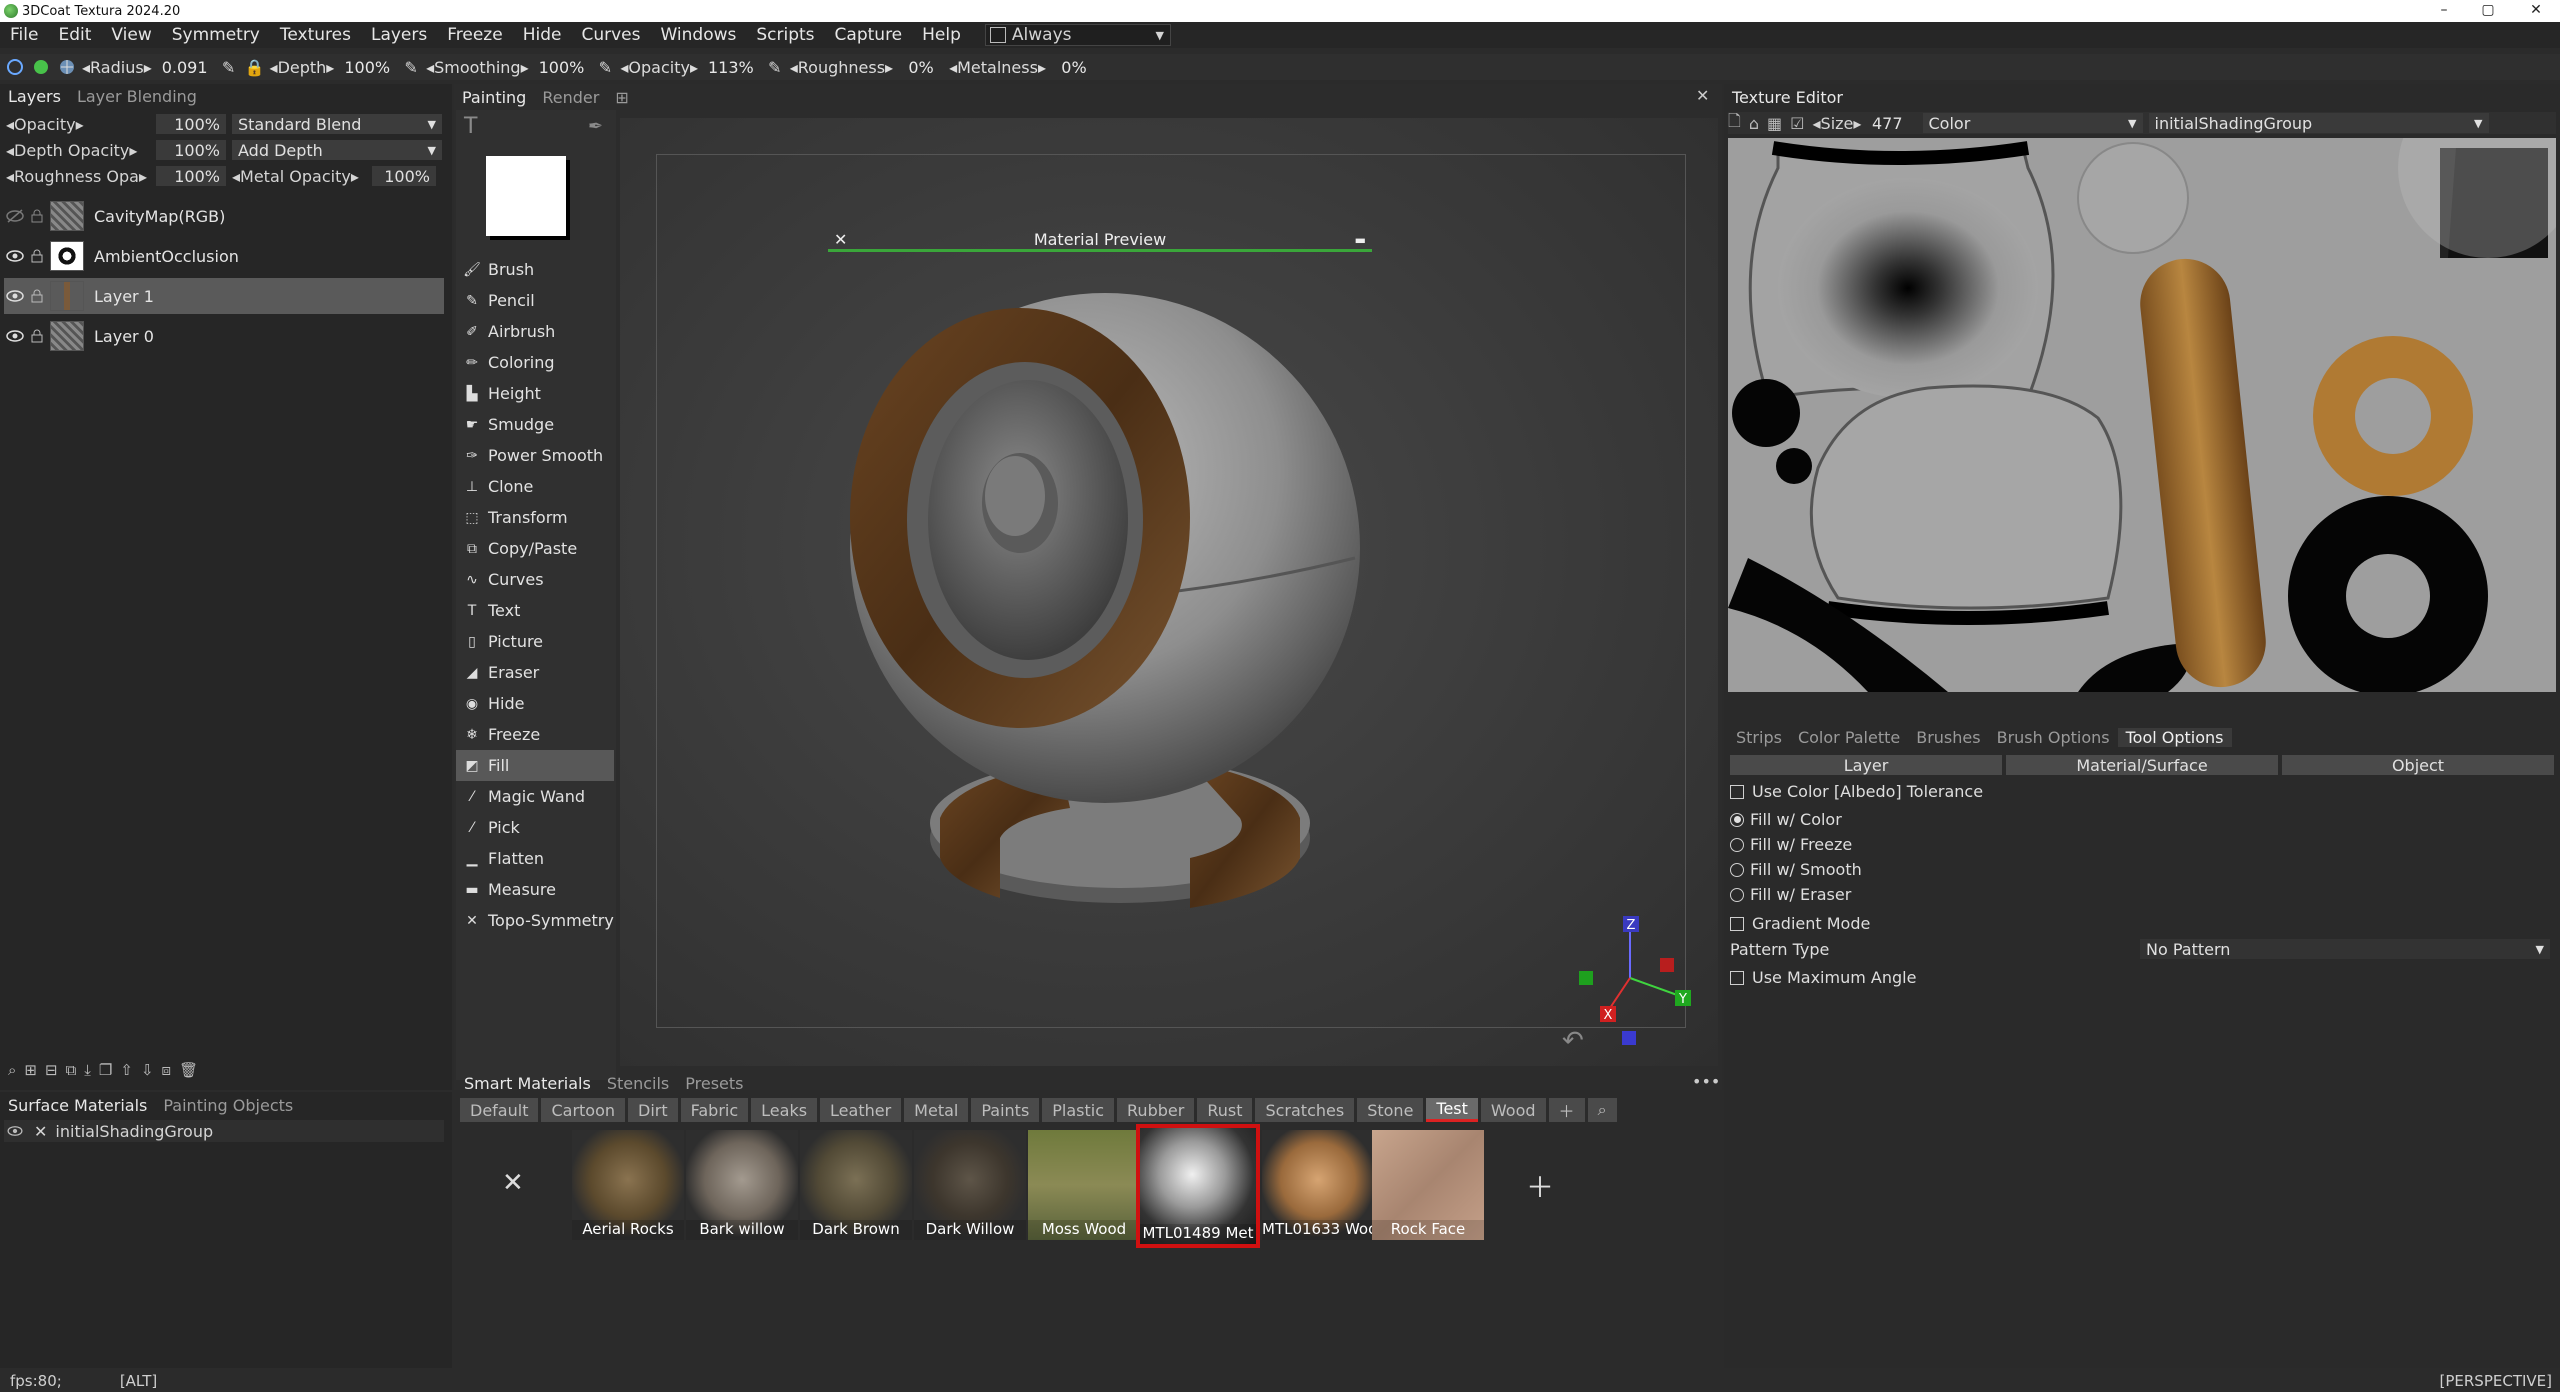 This screenshot has height=1392, width=2560. Describe the element at coordinates (784, 1110) in the screenshot. I see `tab-leaks: Leaks` at that location.